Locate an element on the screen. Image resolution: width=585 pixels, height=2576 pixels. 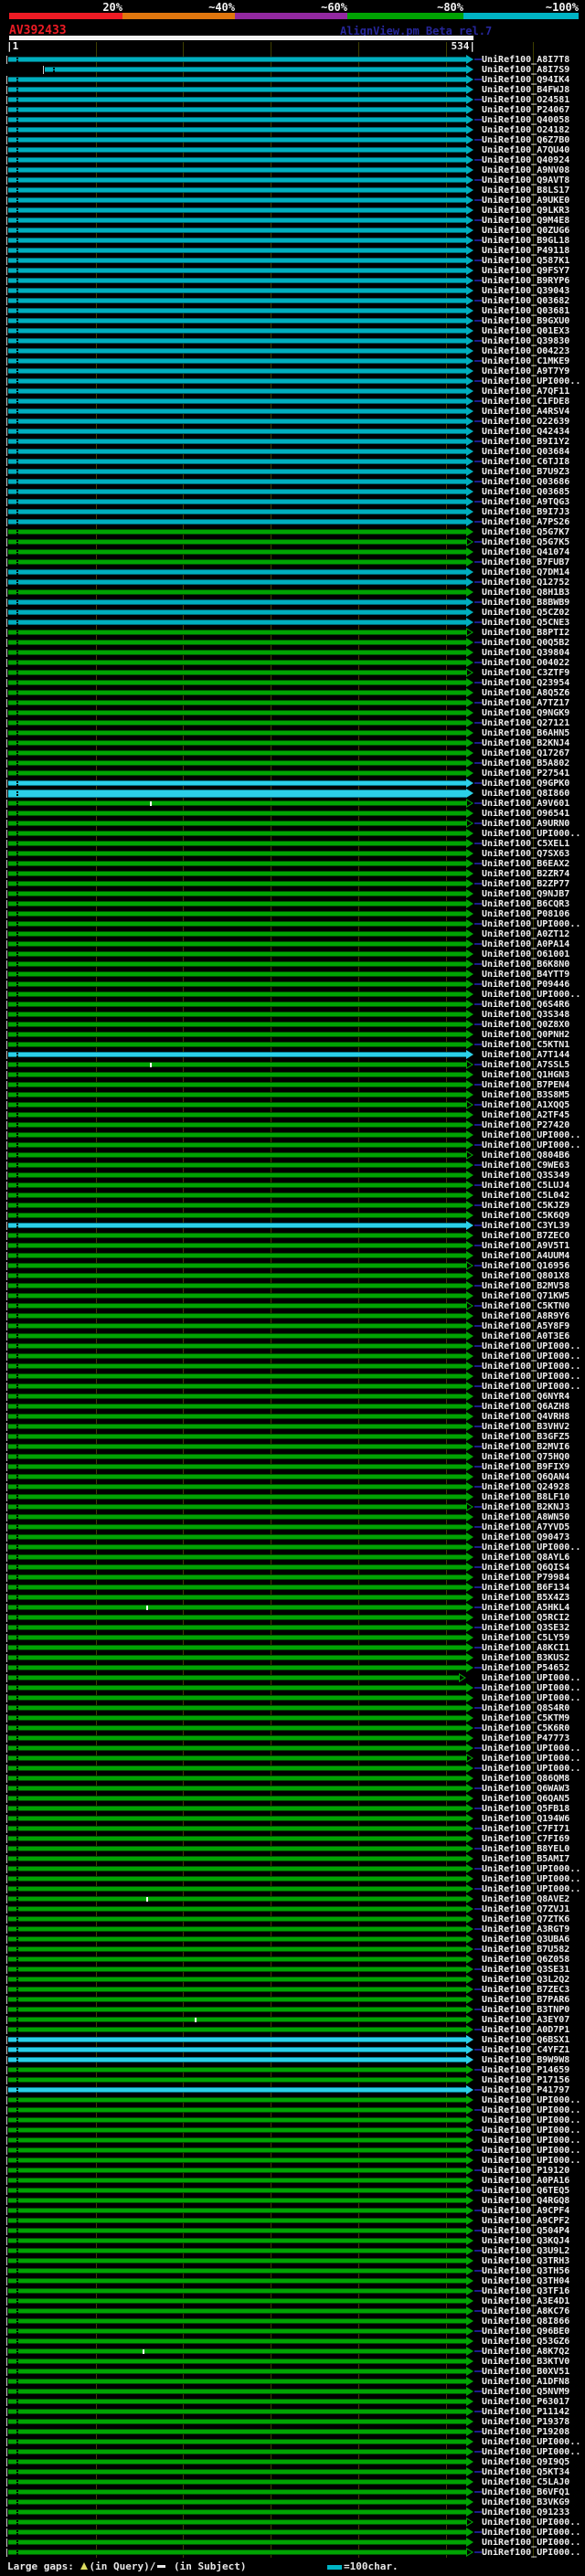
hit-label: UniRef100_C5KTM9 is located at coordinates (525, 1718).